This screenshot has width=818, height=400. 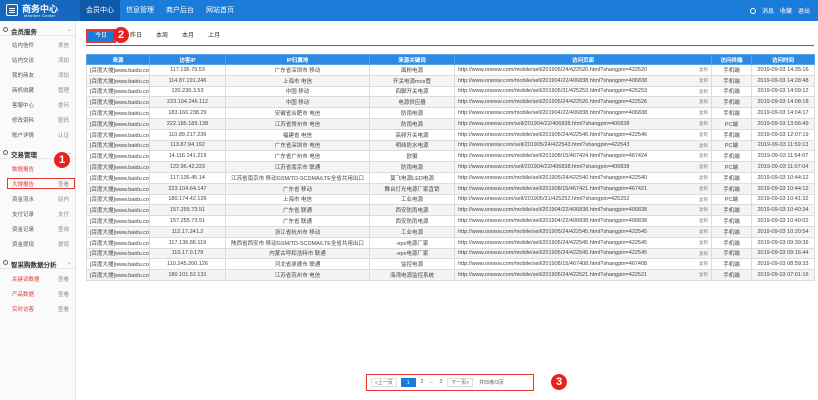 I want to click on tab-yesterday: 昨日, so click(x=136, y=36).